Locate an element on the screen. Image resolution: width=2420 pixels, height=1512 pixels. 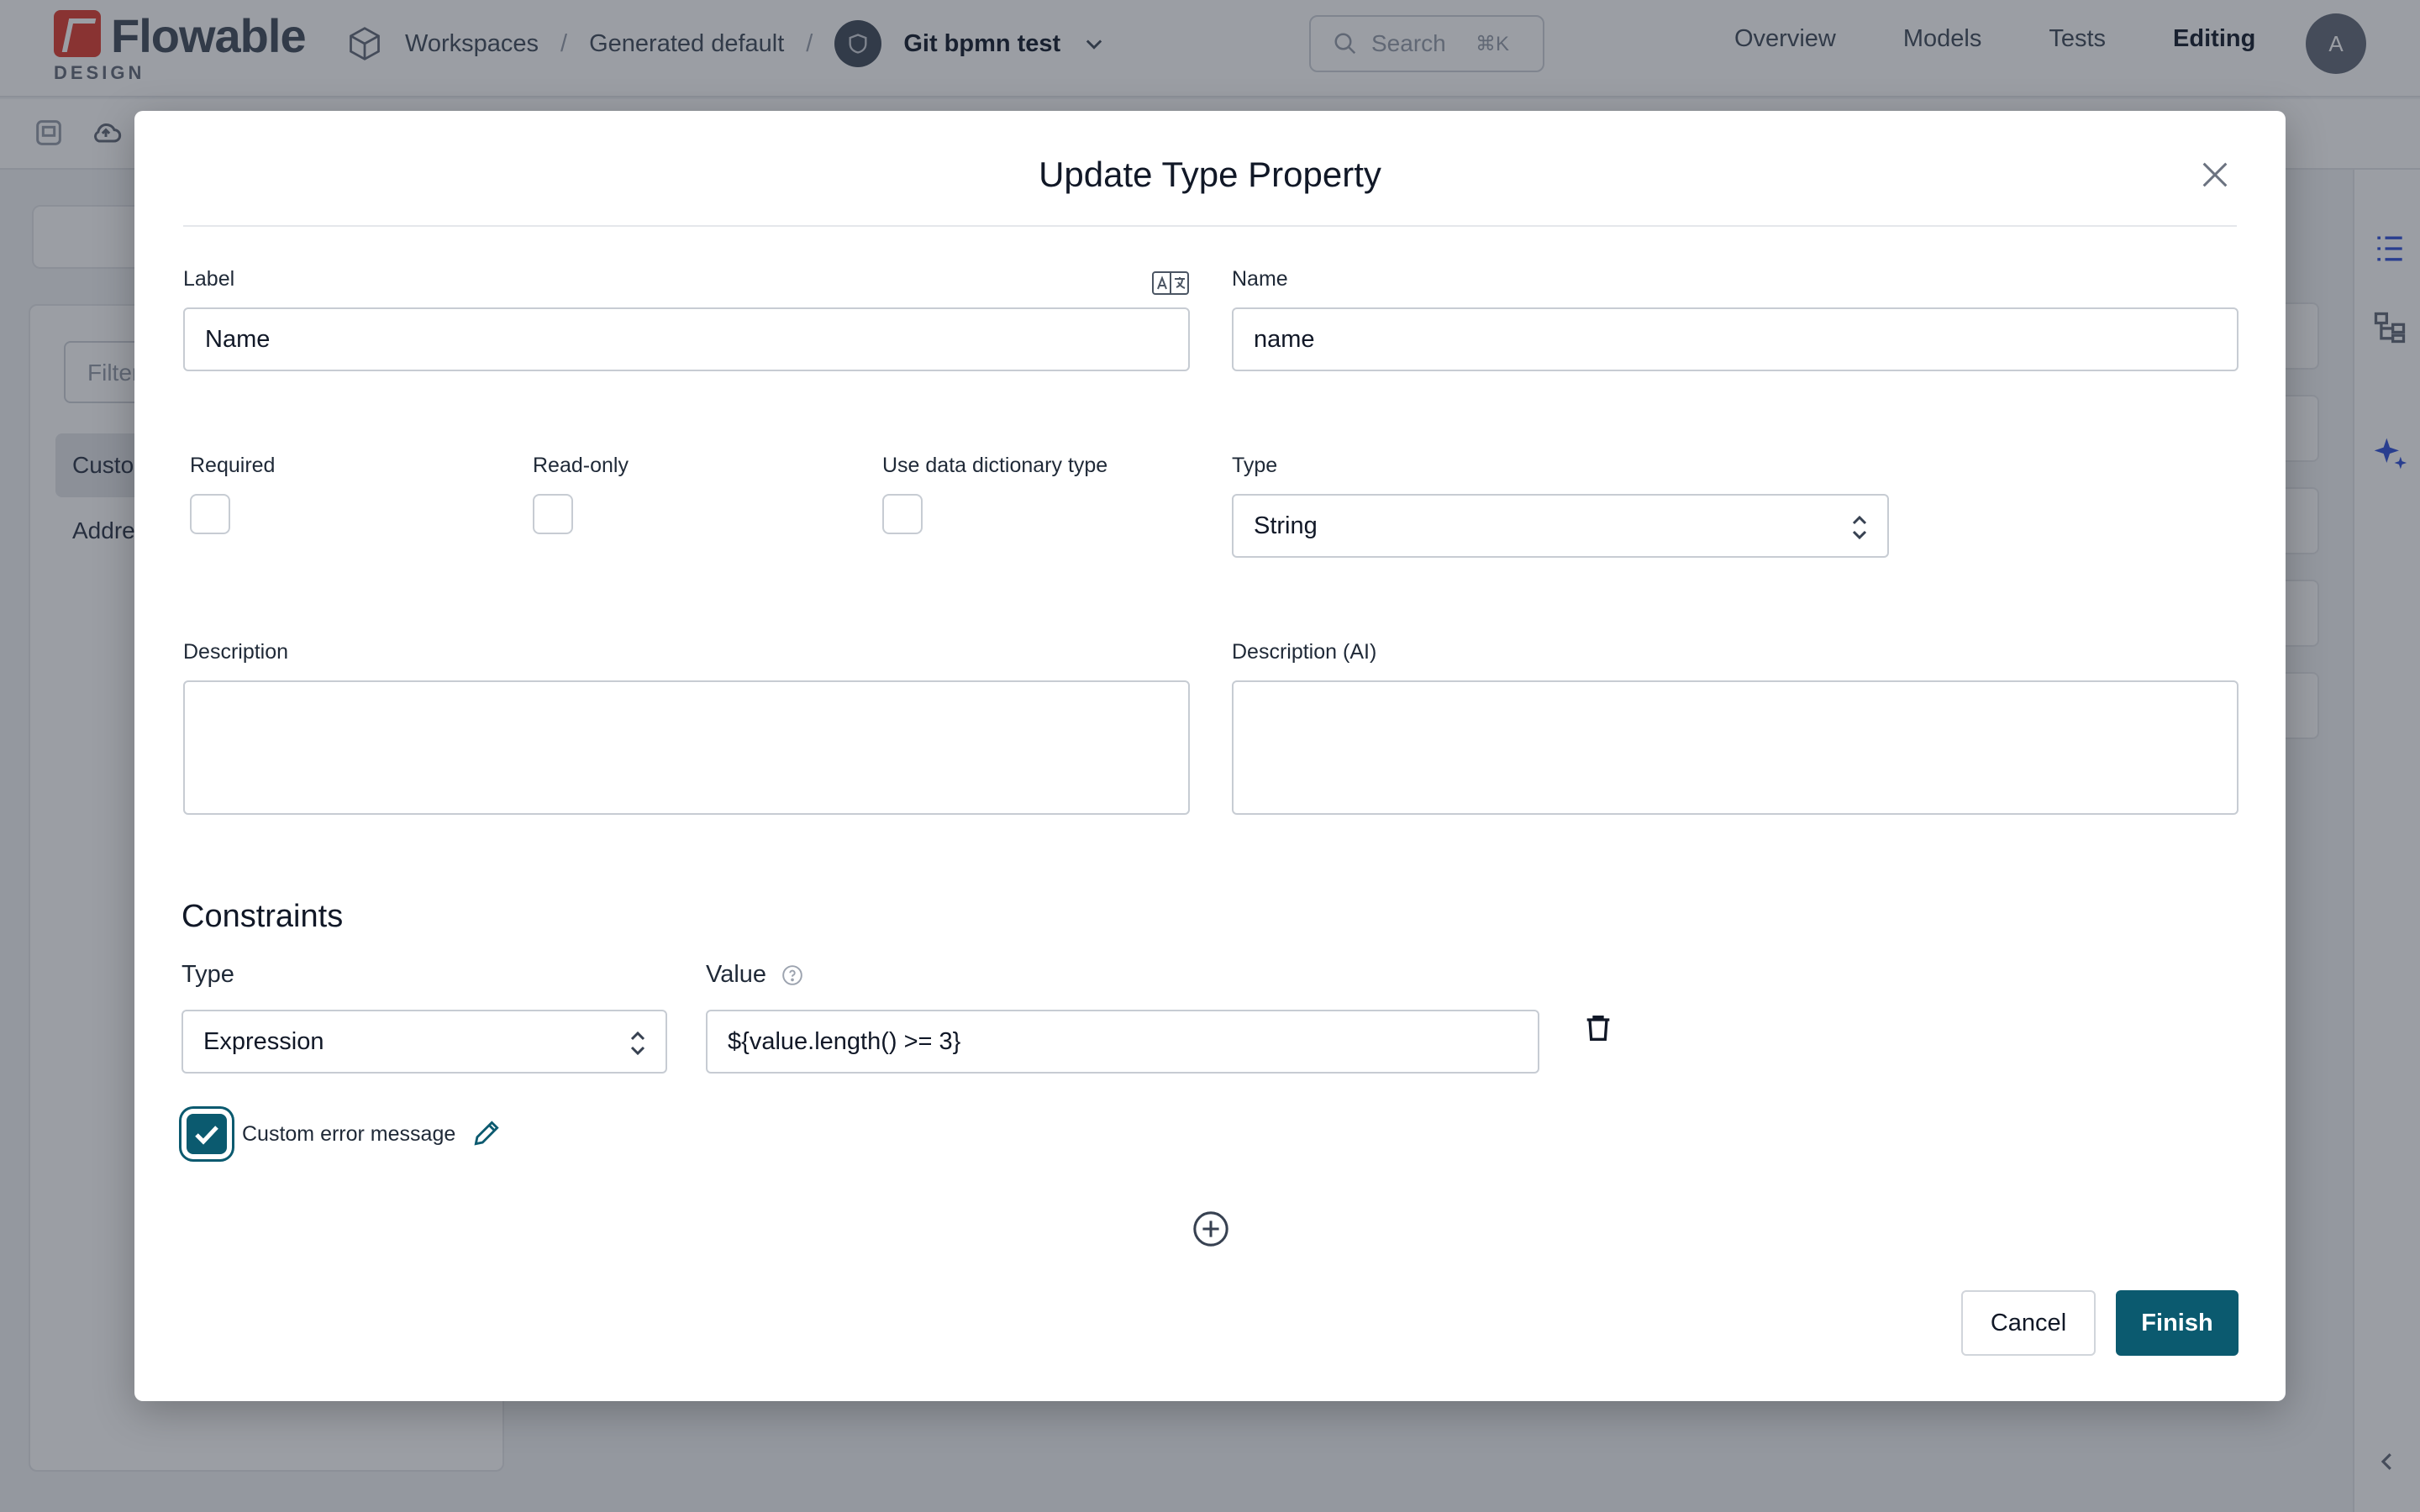
name-input: name is located at coordinates (1735, 339).